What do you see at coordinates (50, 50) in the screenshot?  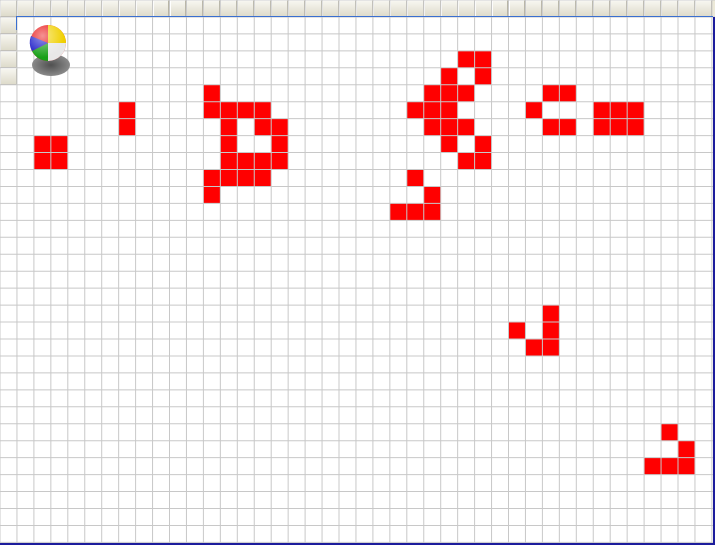 I see `beach-ball-icon` at bounding box center [50, 50].